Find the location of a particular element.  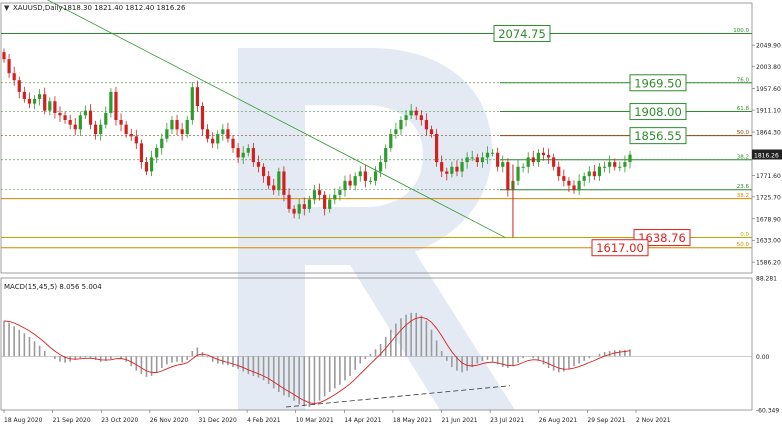

target-box-label: 1969.50 is located at coordinates (658, 83).